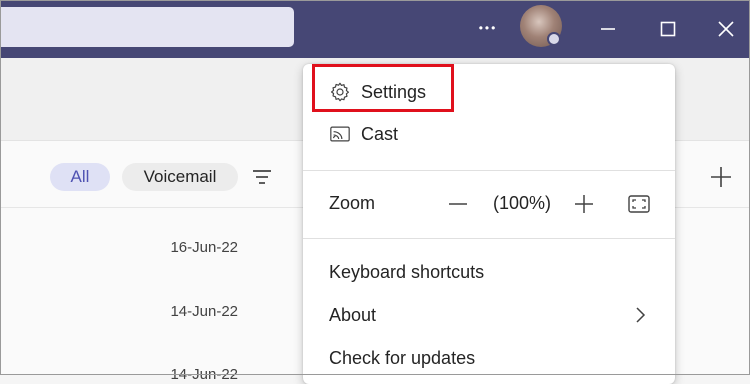 The width and height of the screenshot is (750, 384). Describe the element at coordinates (489, 358) in the screenshot. I see `menu-item-check-for-updates: Check for updates` at that location.